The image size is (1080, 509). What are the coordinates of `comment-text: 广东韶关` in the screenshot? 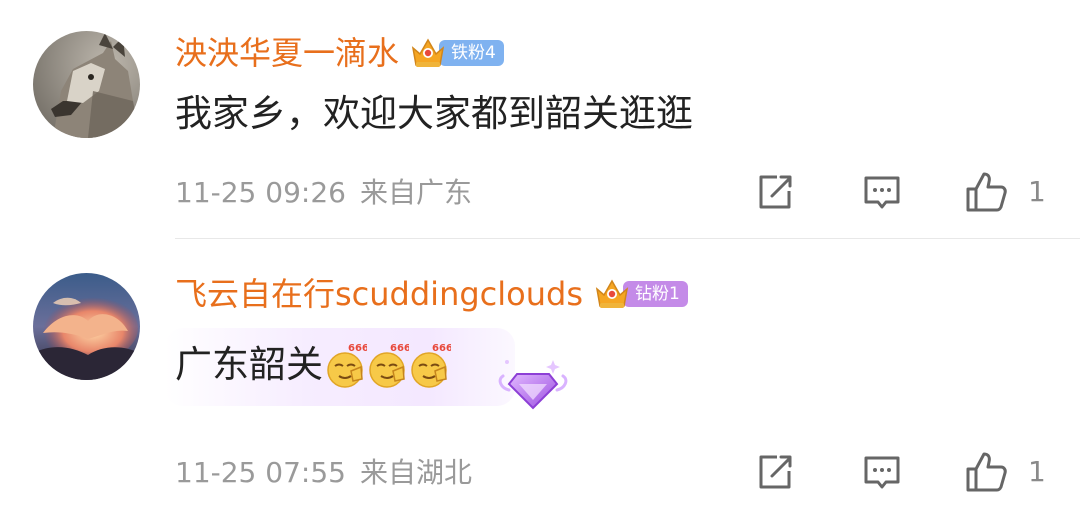 It's located at (249, 364).